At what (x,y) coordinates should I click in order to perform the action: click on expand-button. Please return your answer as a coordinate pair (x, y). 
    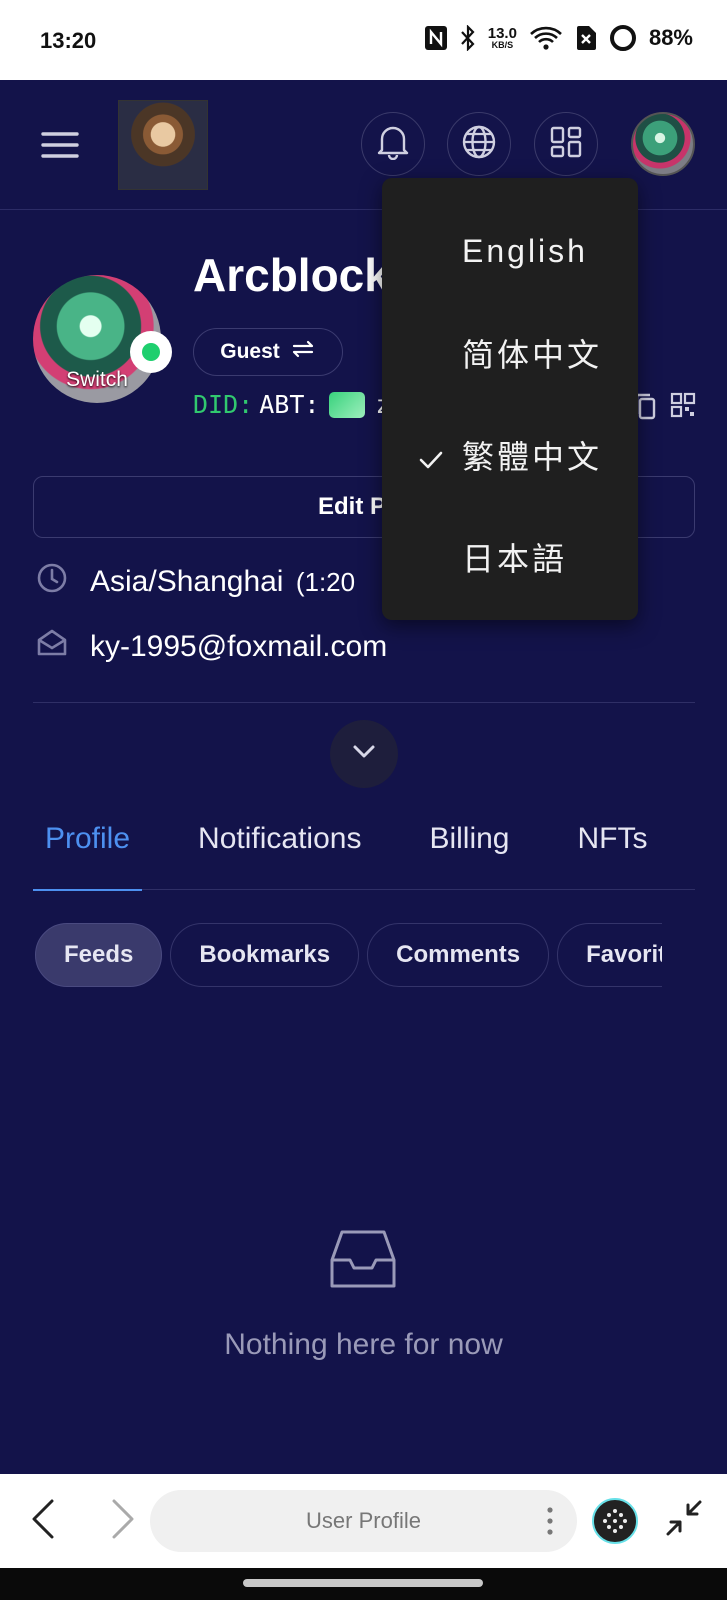
    Looking at the image, I should click on (364, 754).